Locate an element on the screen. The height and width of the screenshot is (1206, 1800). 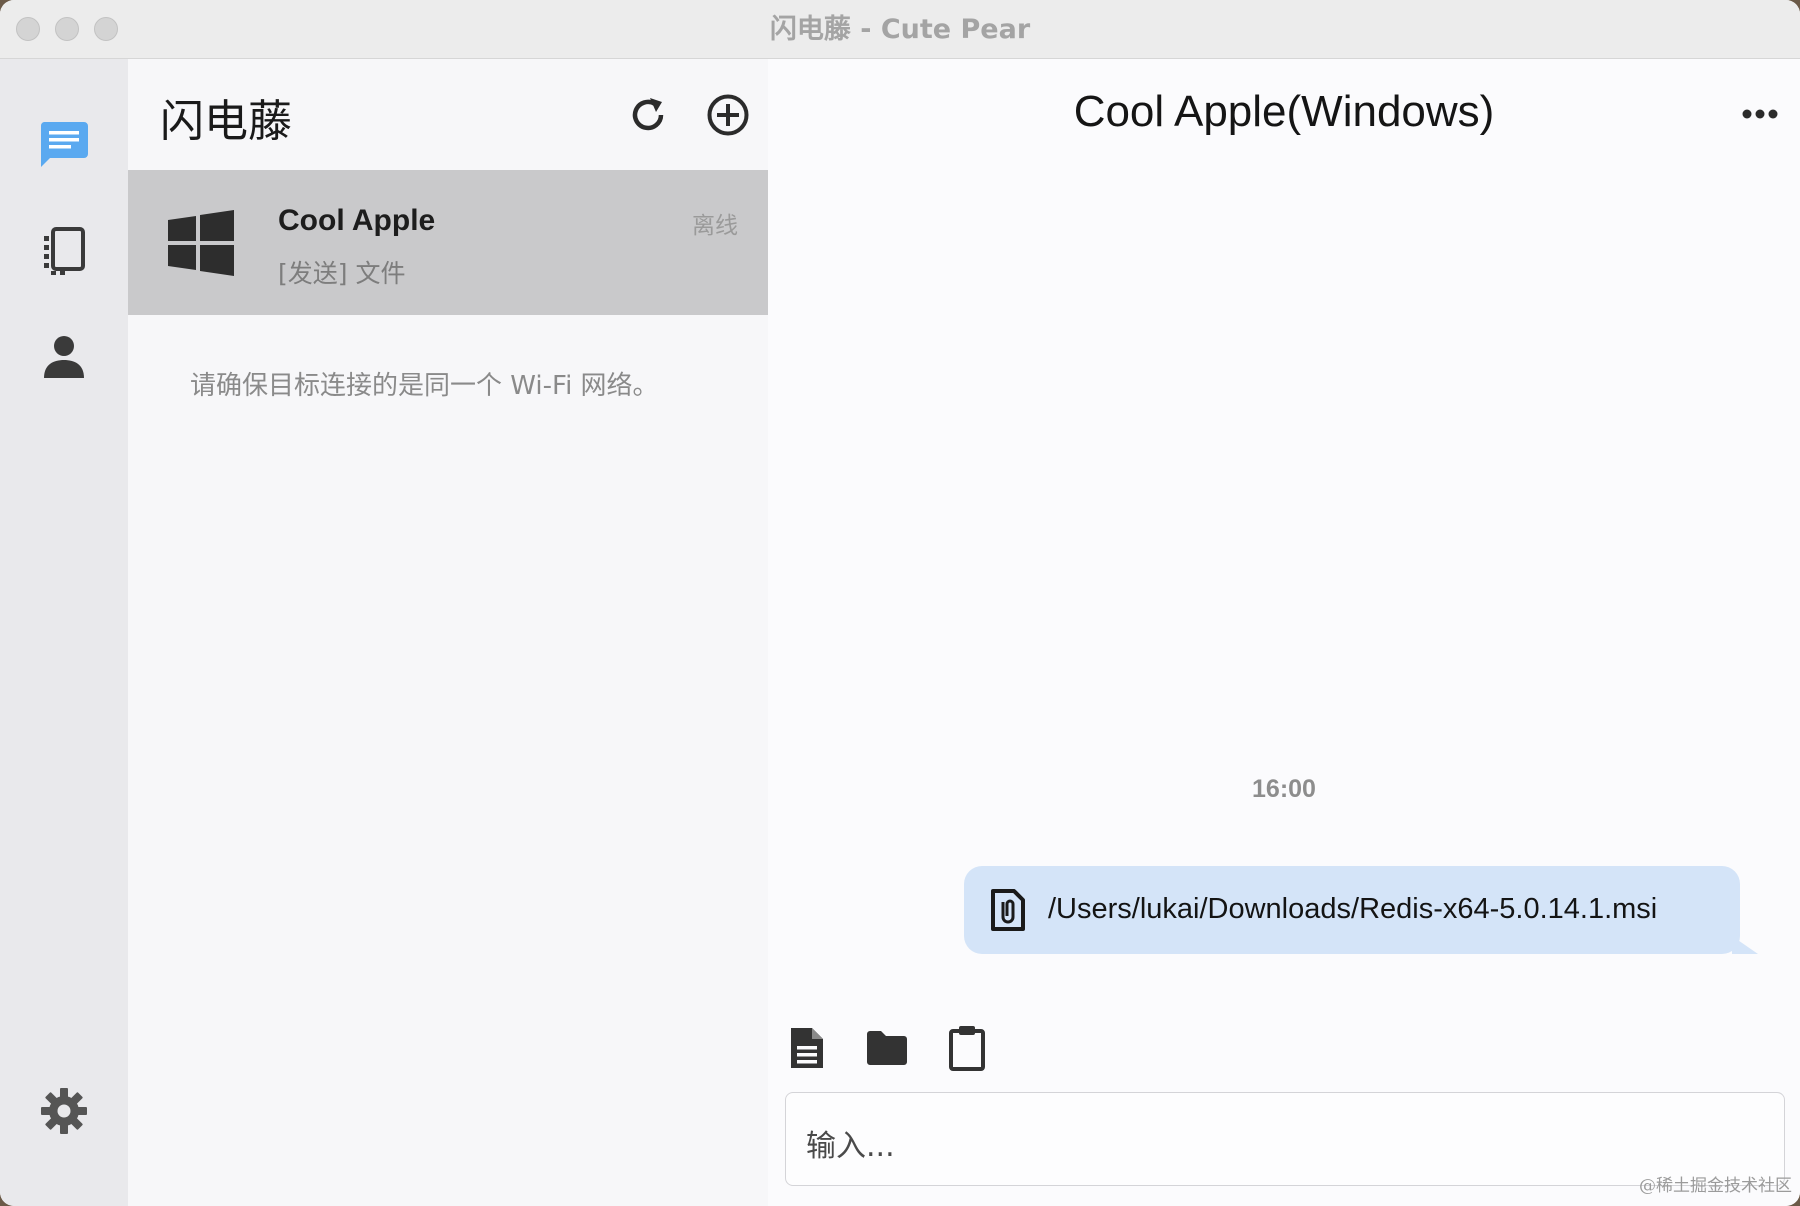
add-device-button is located at coordinates (728, 115).